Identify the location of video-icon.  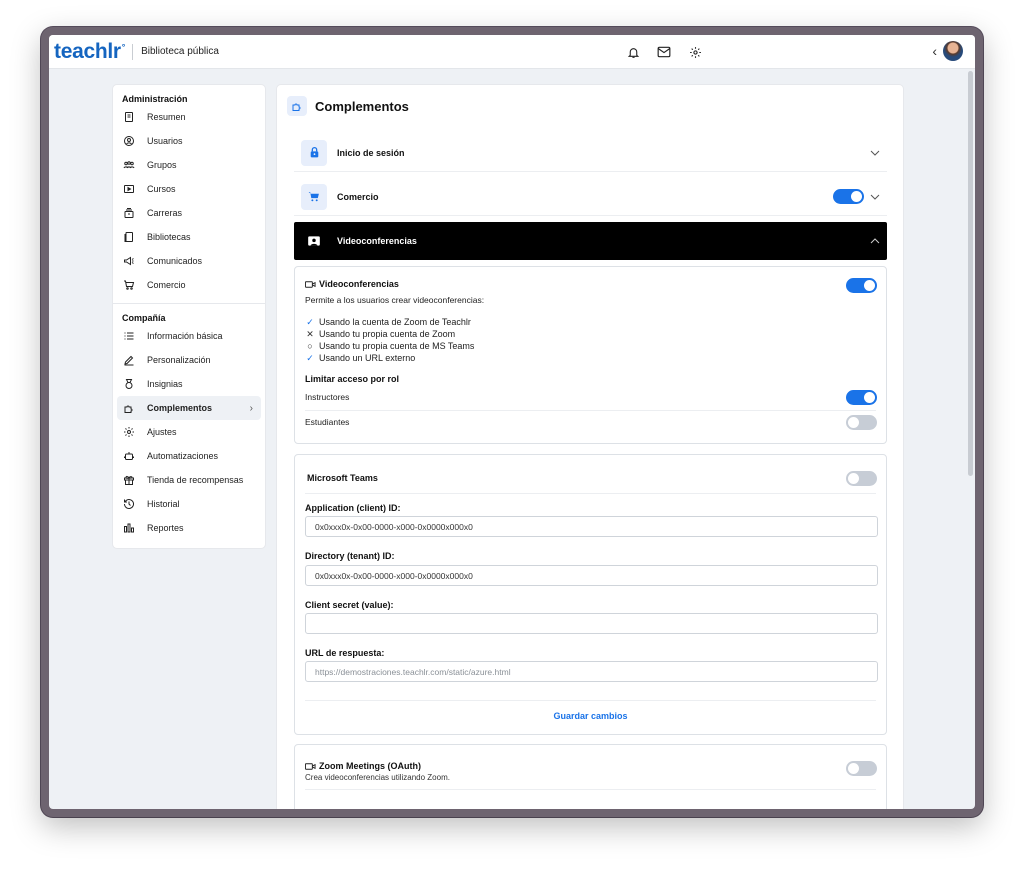
(314, 241).